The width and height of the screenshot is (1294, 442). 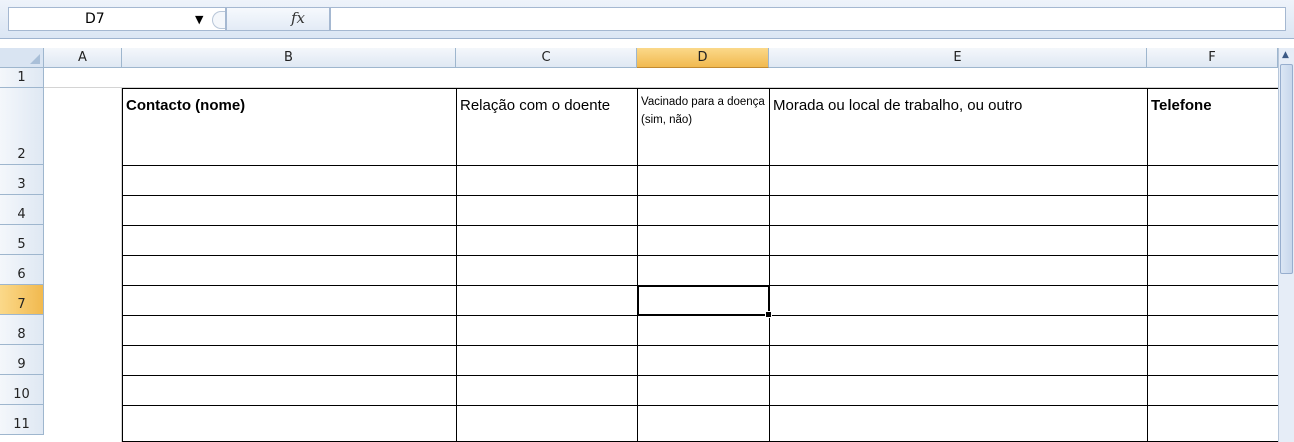 What do you see at coordinates (808, 19) in the screenshot?
I see `formula-input` at bounding box center [808, 19].